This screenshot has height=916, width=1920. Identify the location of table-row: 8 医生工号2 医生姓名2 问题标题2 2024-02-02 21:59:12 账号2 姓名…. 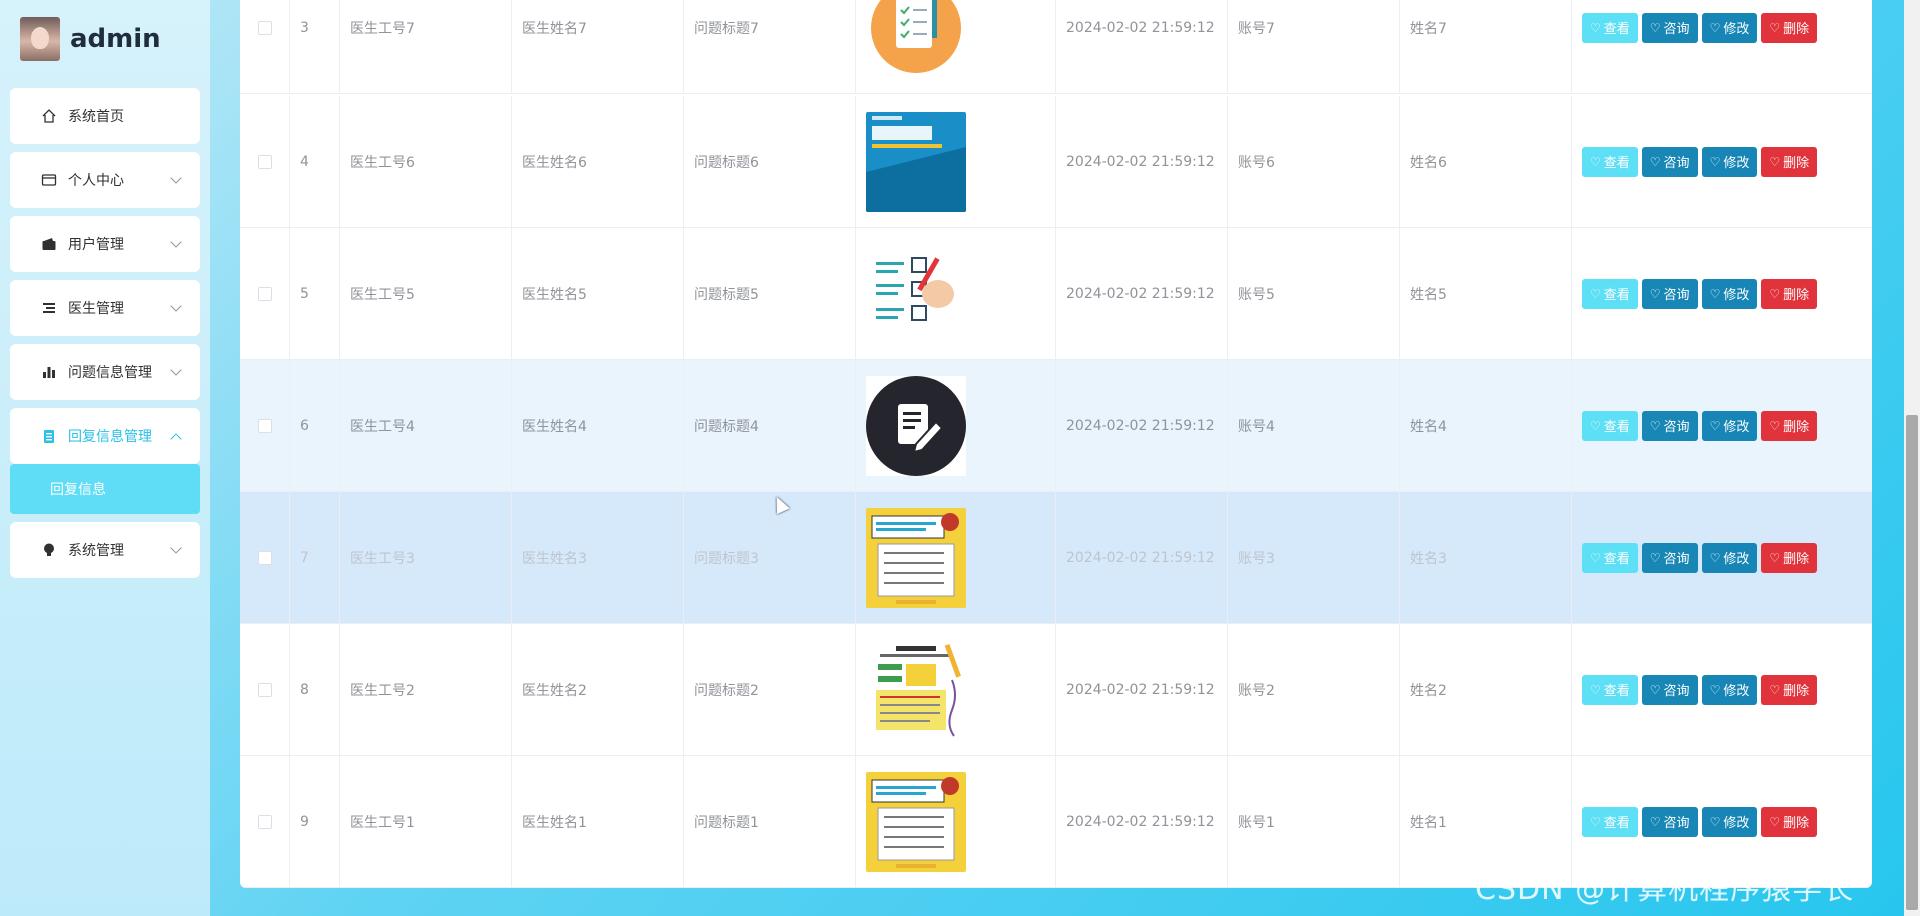
(1056, 690).